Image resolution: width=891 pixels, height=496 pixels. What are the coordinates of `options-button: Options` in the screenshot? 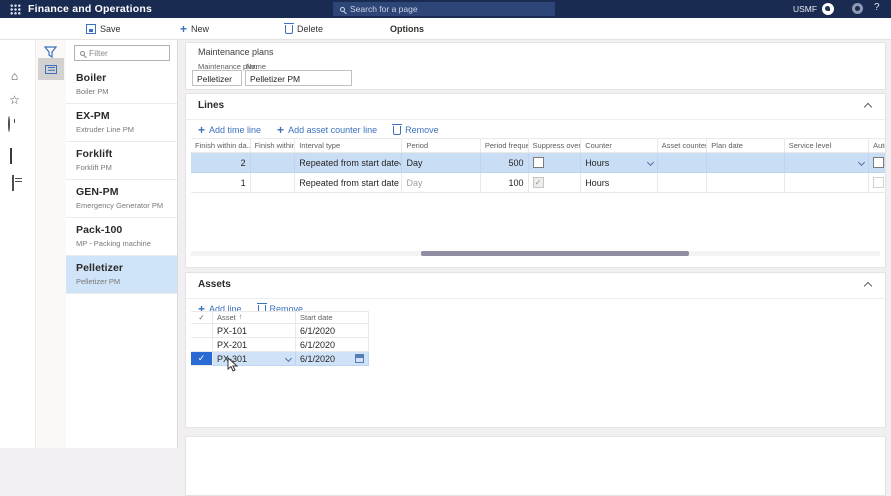 It's located at (407, 29).